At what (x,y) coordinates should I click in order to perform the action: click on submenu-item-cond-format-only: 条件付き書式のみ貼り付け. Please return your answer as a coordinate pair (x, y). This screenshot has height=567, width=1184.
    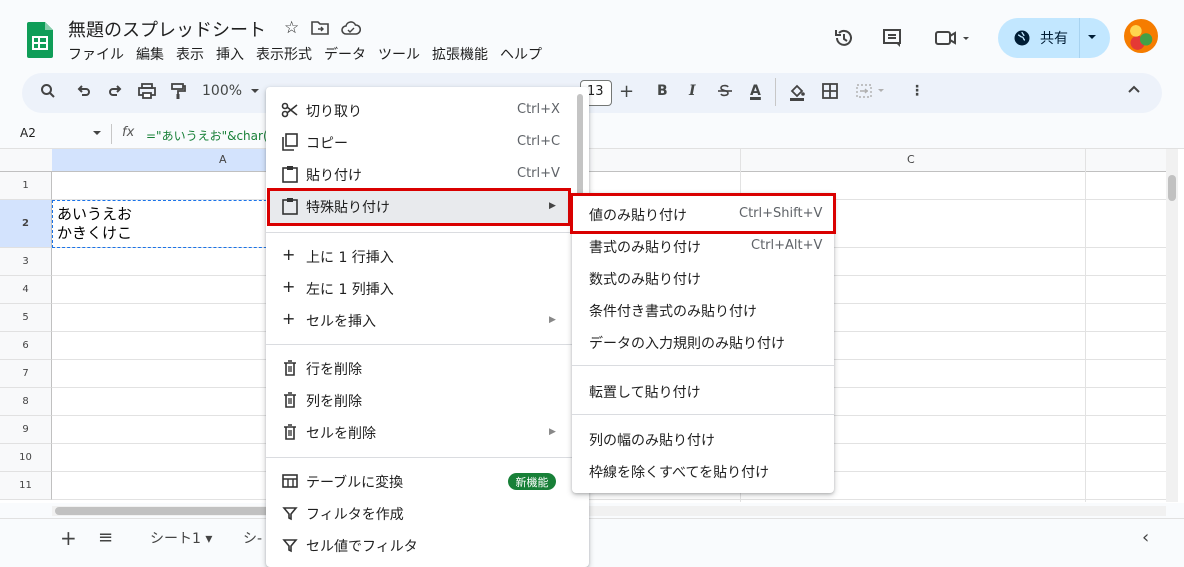
    Looking at the image, I should click on (673, 311).